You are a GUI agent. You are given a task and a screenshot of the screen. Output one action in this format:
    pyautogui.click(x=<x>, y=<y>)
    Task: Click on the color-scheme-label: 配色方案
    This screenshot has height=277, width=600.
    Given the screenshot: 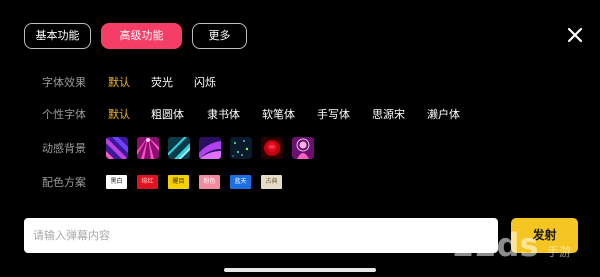 What is the action you would take?
    pyautogui.click(x=64, y=182)
    